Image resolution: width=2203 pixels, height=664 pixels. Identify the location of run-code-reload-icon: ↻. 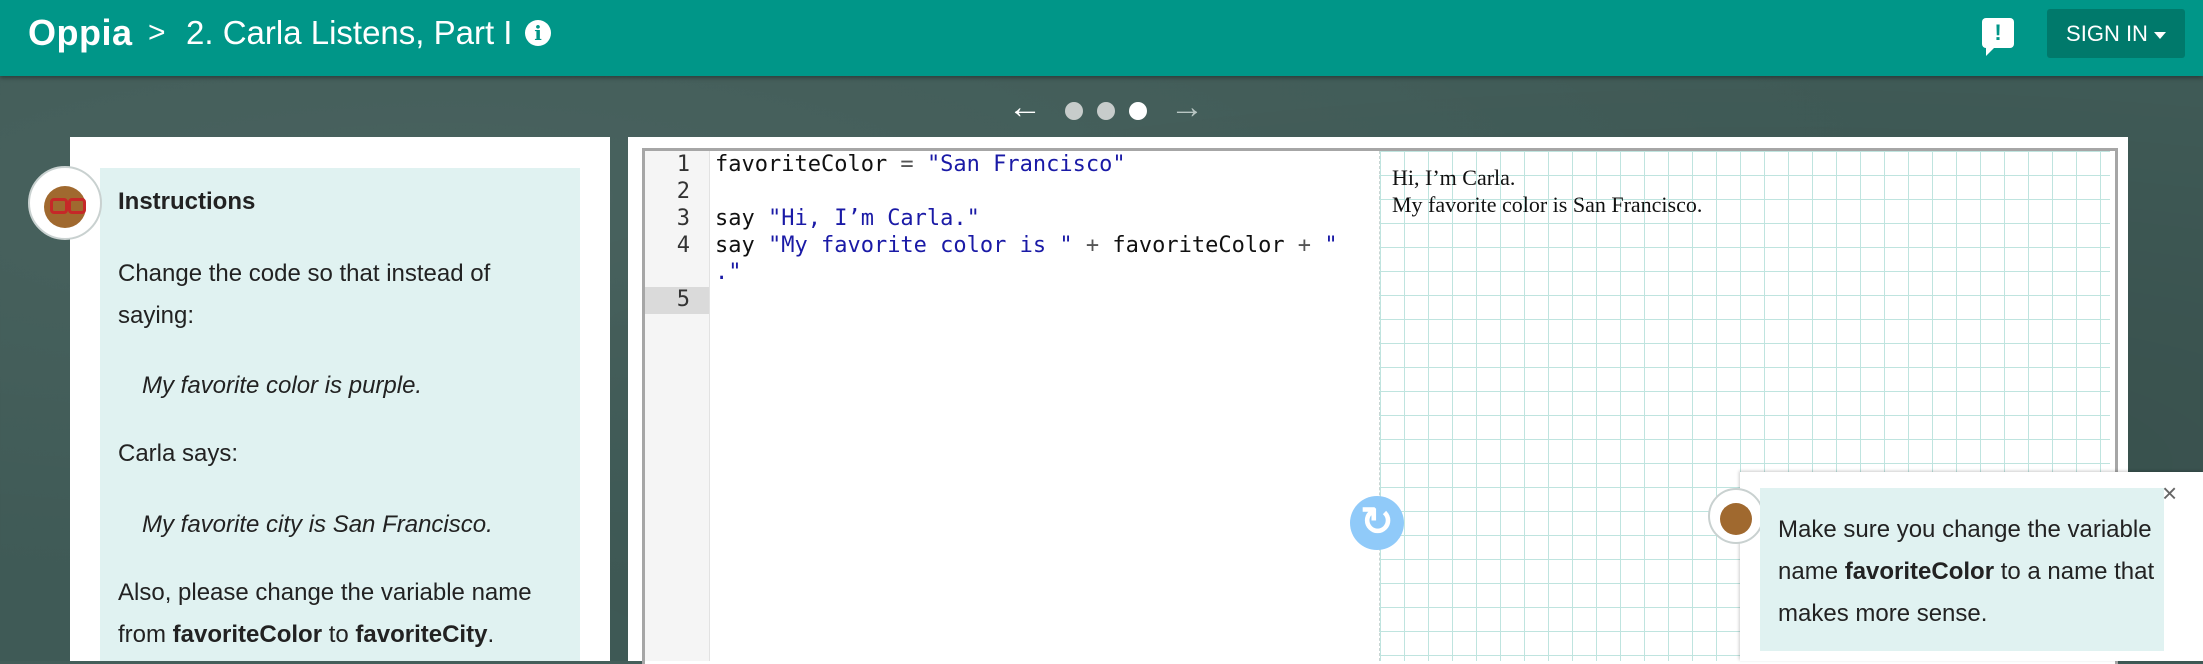
(1377, 523).